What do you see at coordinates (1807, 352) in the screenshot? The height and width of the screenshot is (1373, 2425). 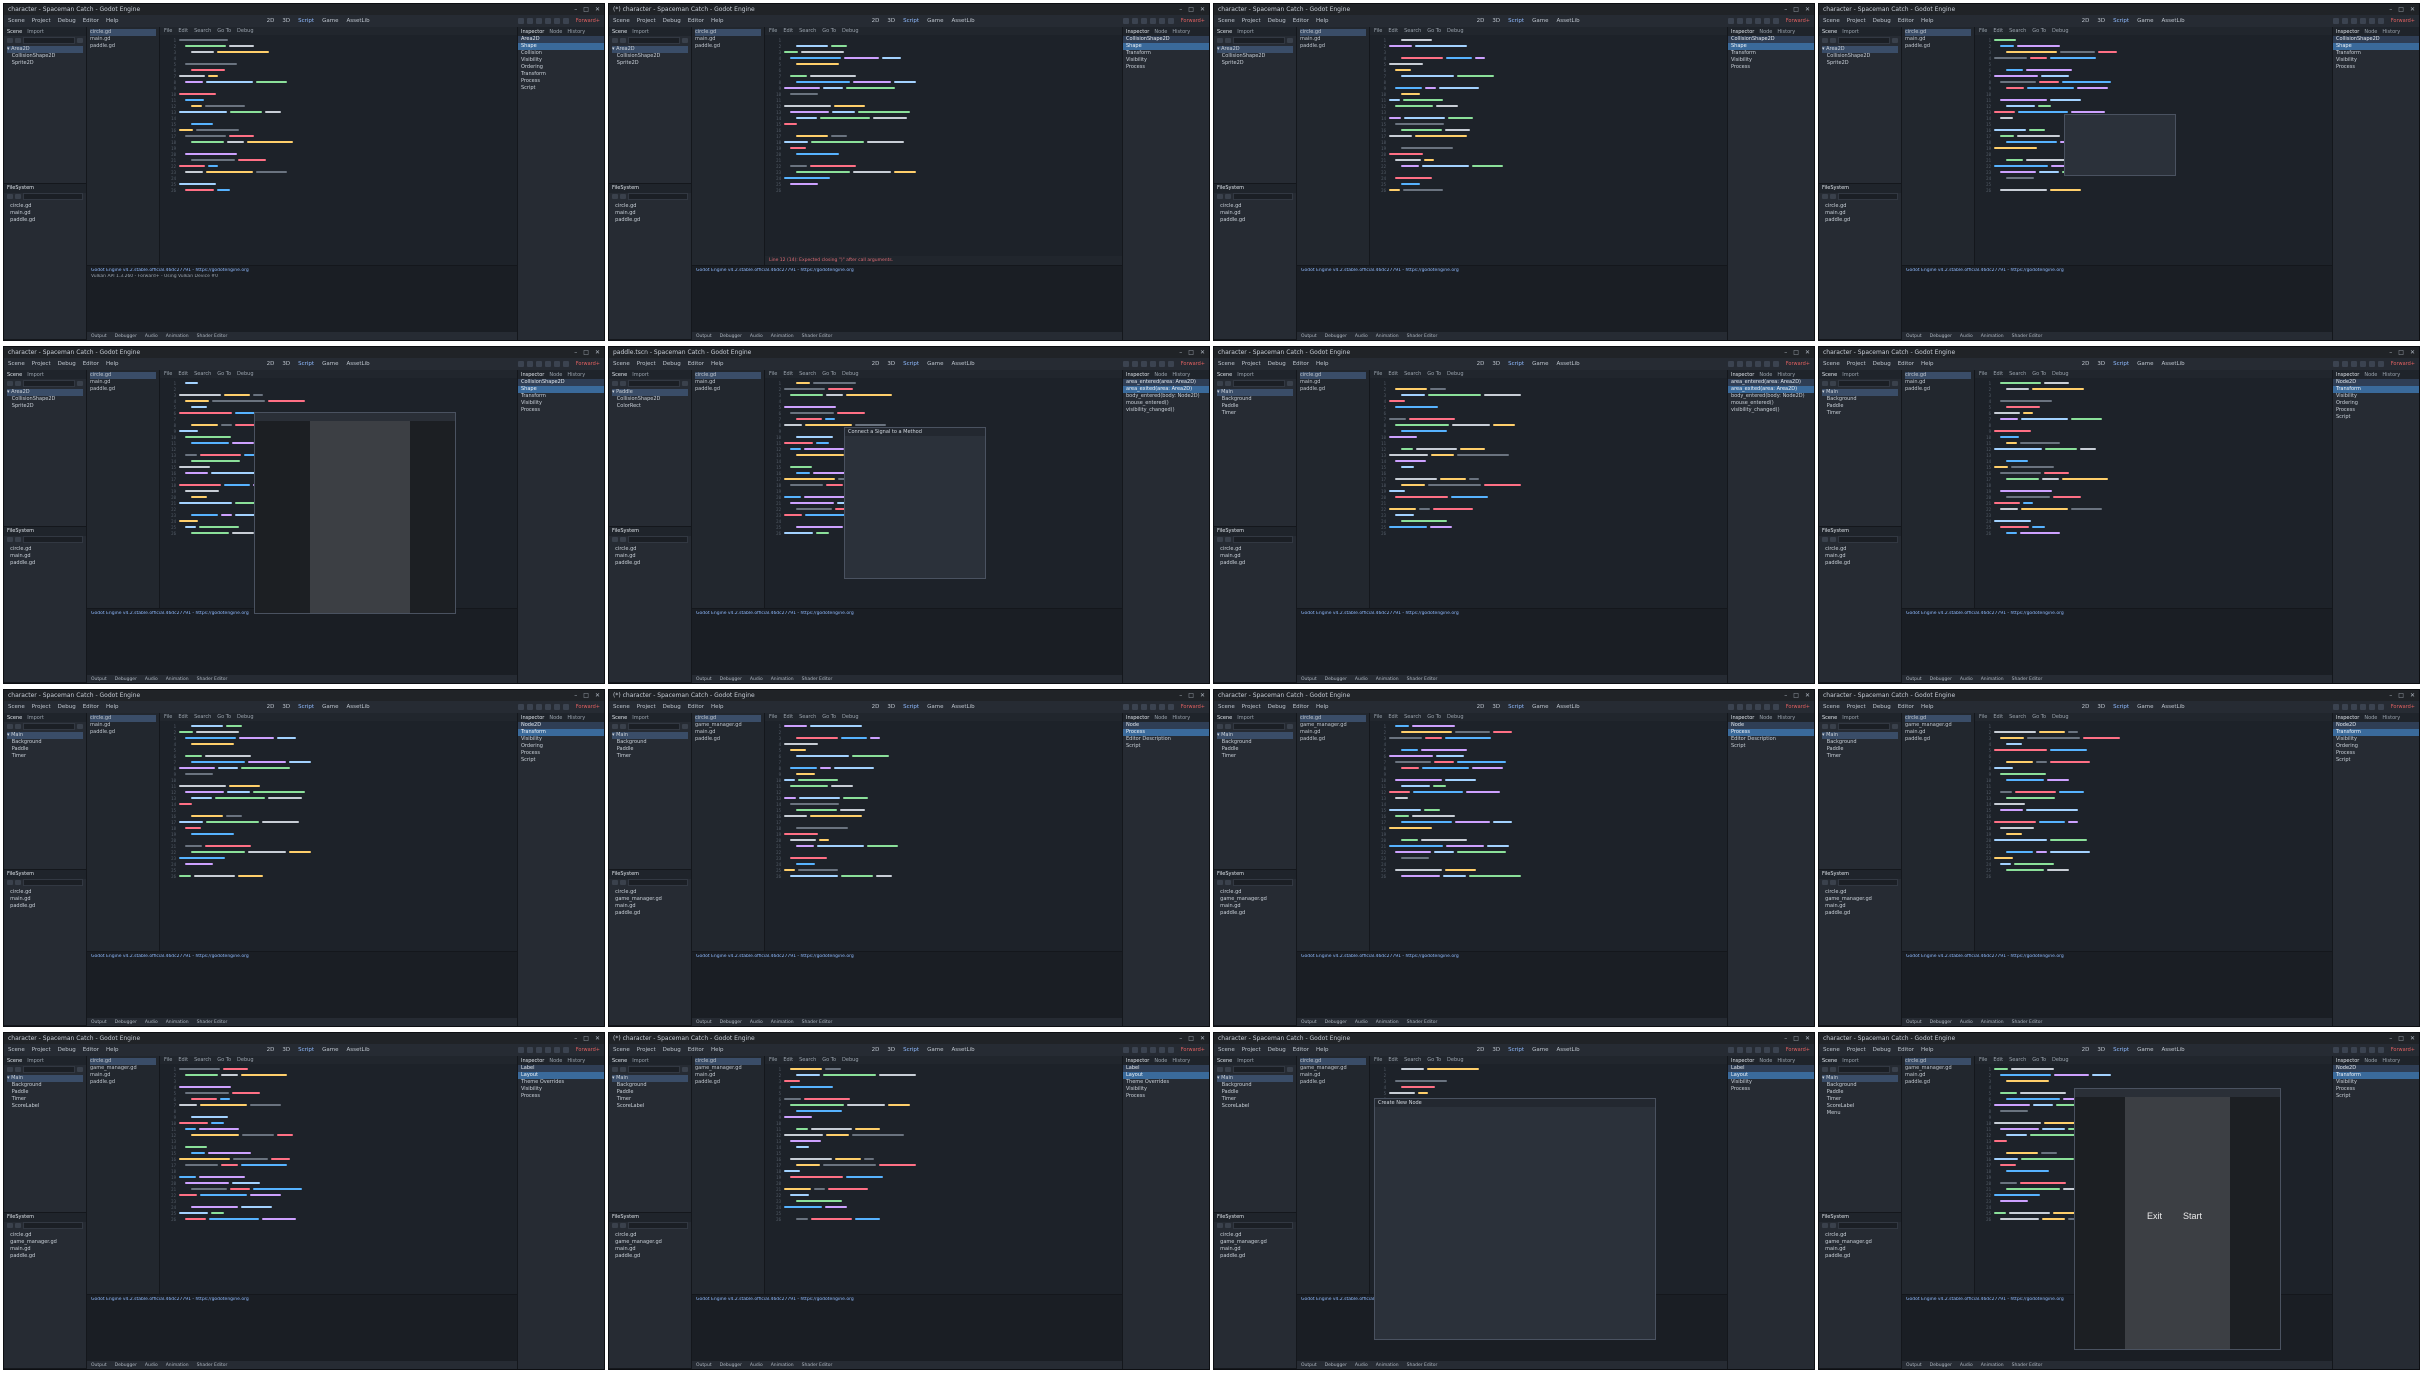 I see `close-icon: ✕` at bounding box center [1807, 352].